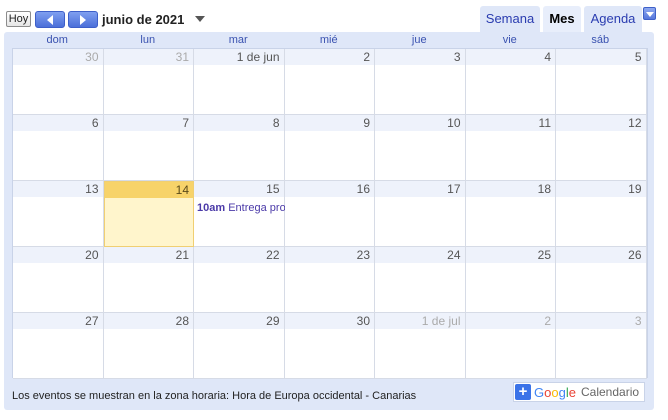  Describe the element at coordinates (601, 148) in the screenshot. I see `day-cell: 12` at that location.